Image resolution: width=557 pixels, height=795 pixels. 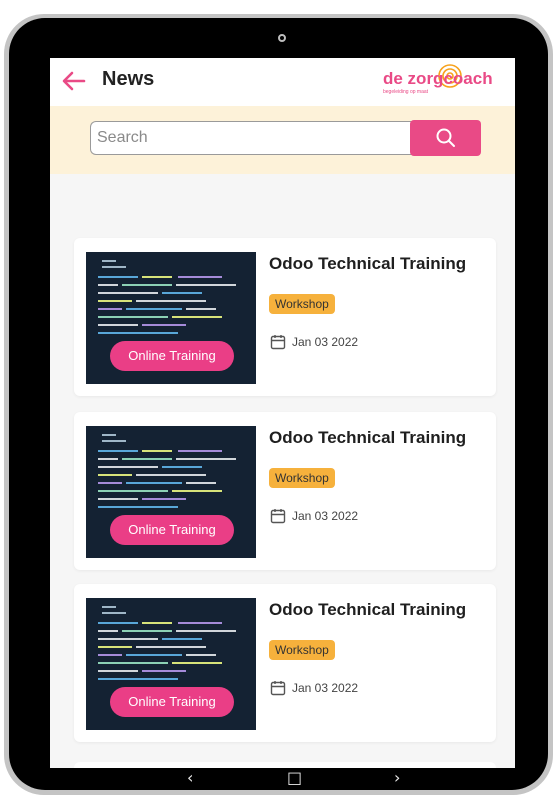 What do you see at coordinates (397, 777) in the screenshot?
I see `nav-recents-button: ›` at bounding box center [397, 777].